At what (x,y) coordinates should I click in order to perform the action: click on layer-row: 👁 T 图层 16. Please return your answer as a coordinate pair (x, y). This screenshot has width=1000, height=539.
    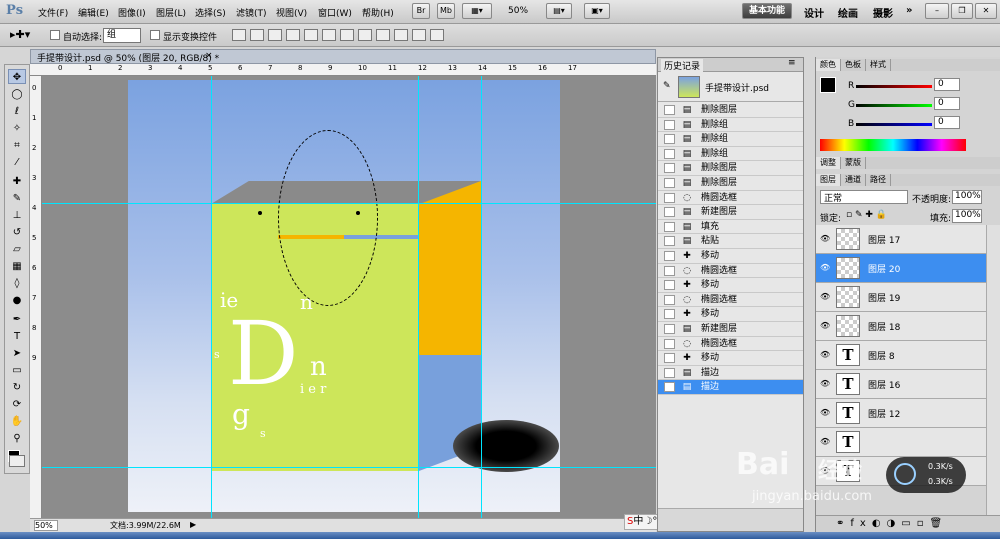
    Looking at the image, I should click on (901, 384).